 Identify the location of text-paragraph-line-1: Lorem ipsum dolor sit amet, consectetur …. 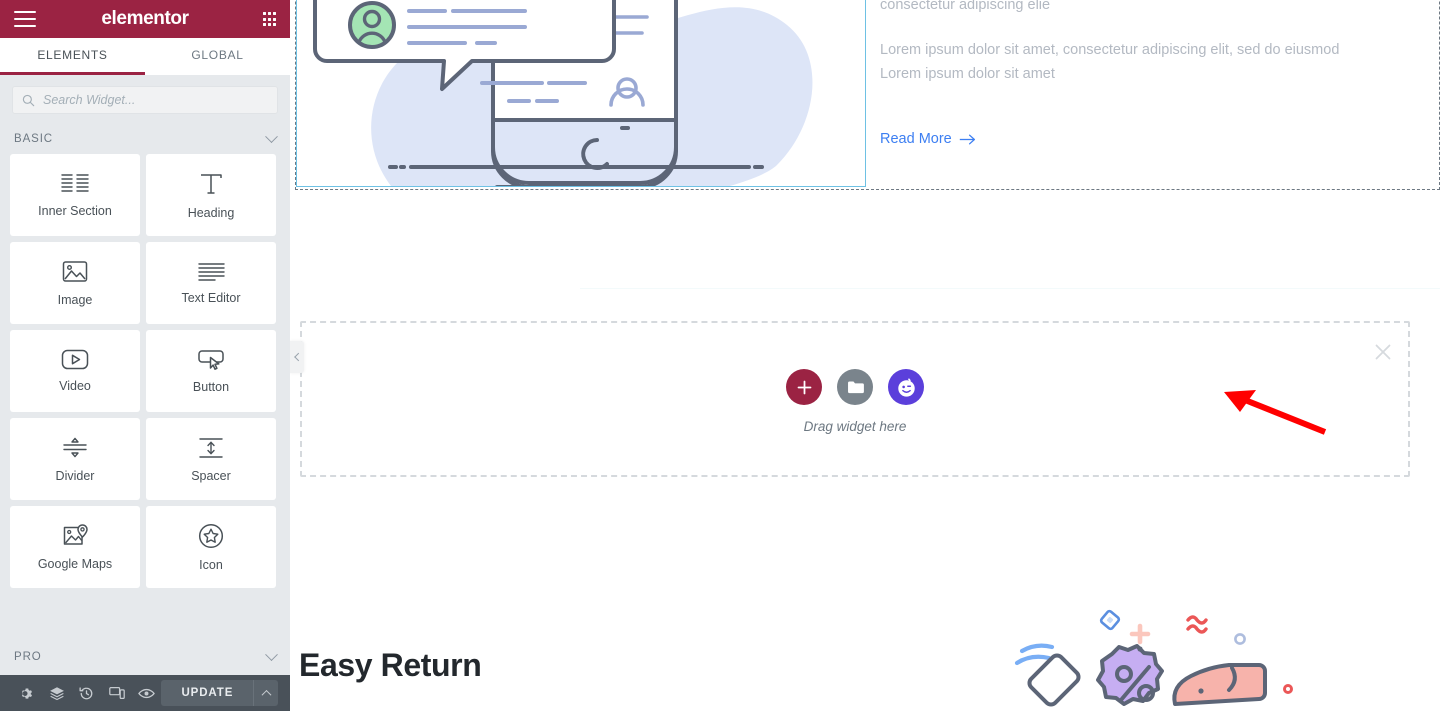
(1110, 50).